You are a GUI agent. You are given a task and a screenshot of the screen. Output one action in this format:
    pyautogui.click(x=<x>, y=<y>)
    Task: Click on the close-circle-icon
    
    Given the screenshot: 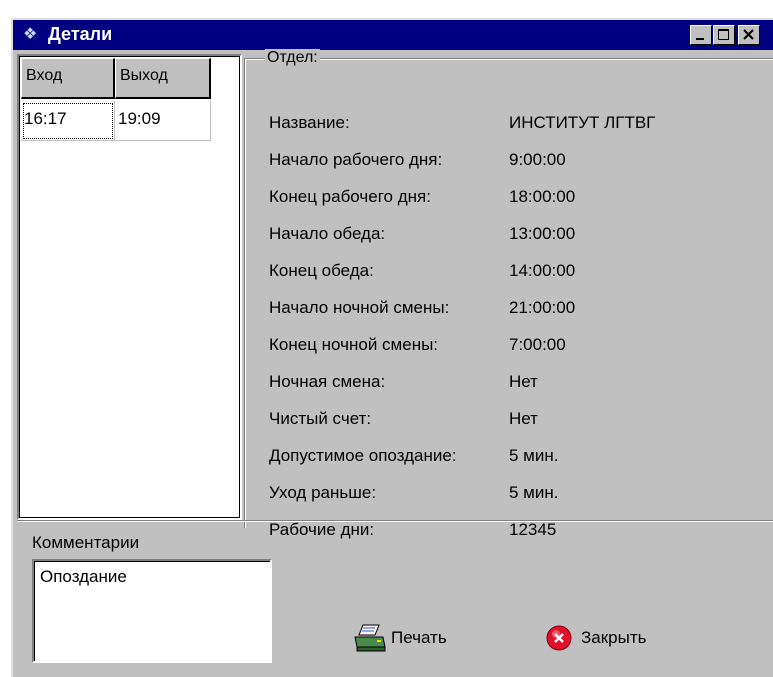 What is the action you would take?
    pyautogui.click(x=560, y=638)
    